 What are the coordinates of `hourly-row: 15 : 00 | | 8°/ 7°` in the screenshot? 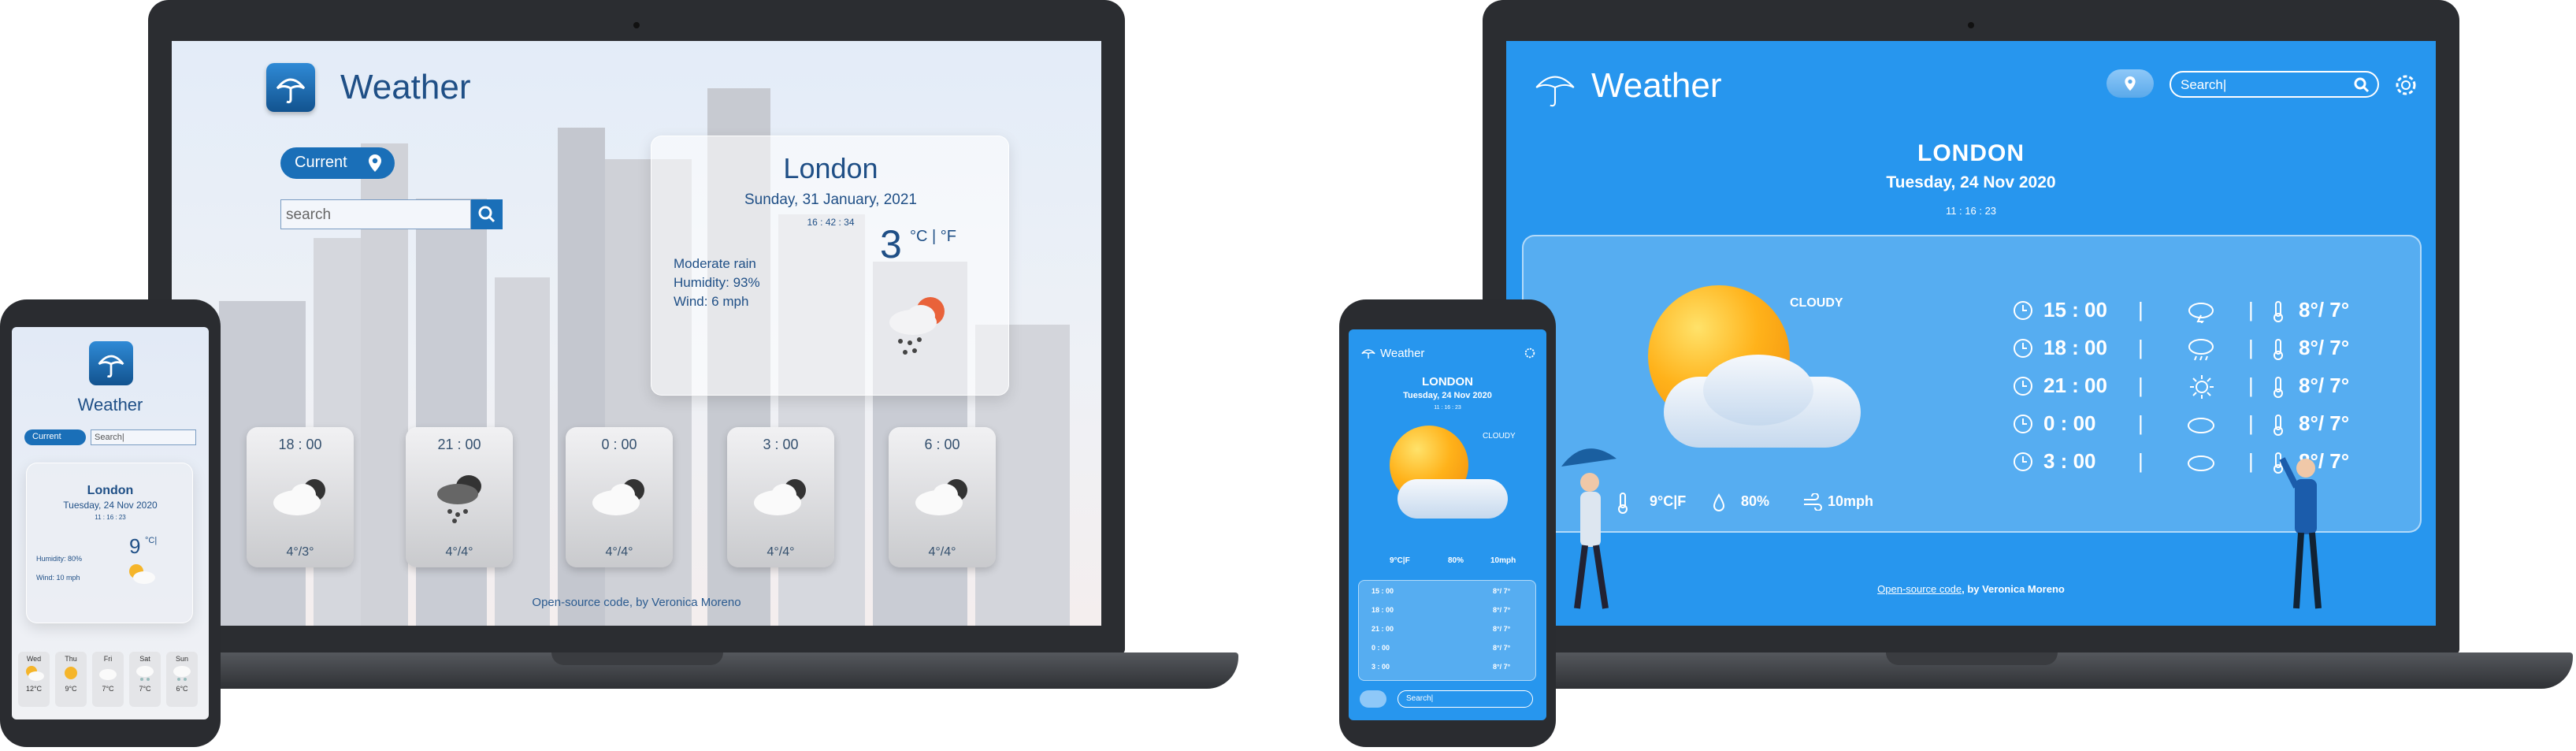 It's located at (2201, 312).